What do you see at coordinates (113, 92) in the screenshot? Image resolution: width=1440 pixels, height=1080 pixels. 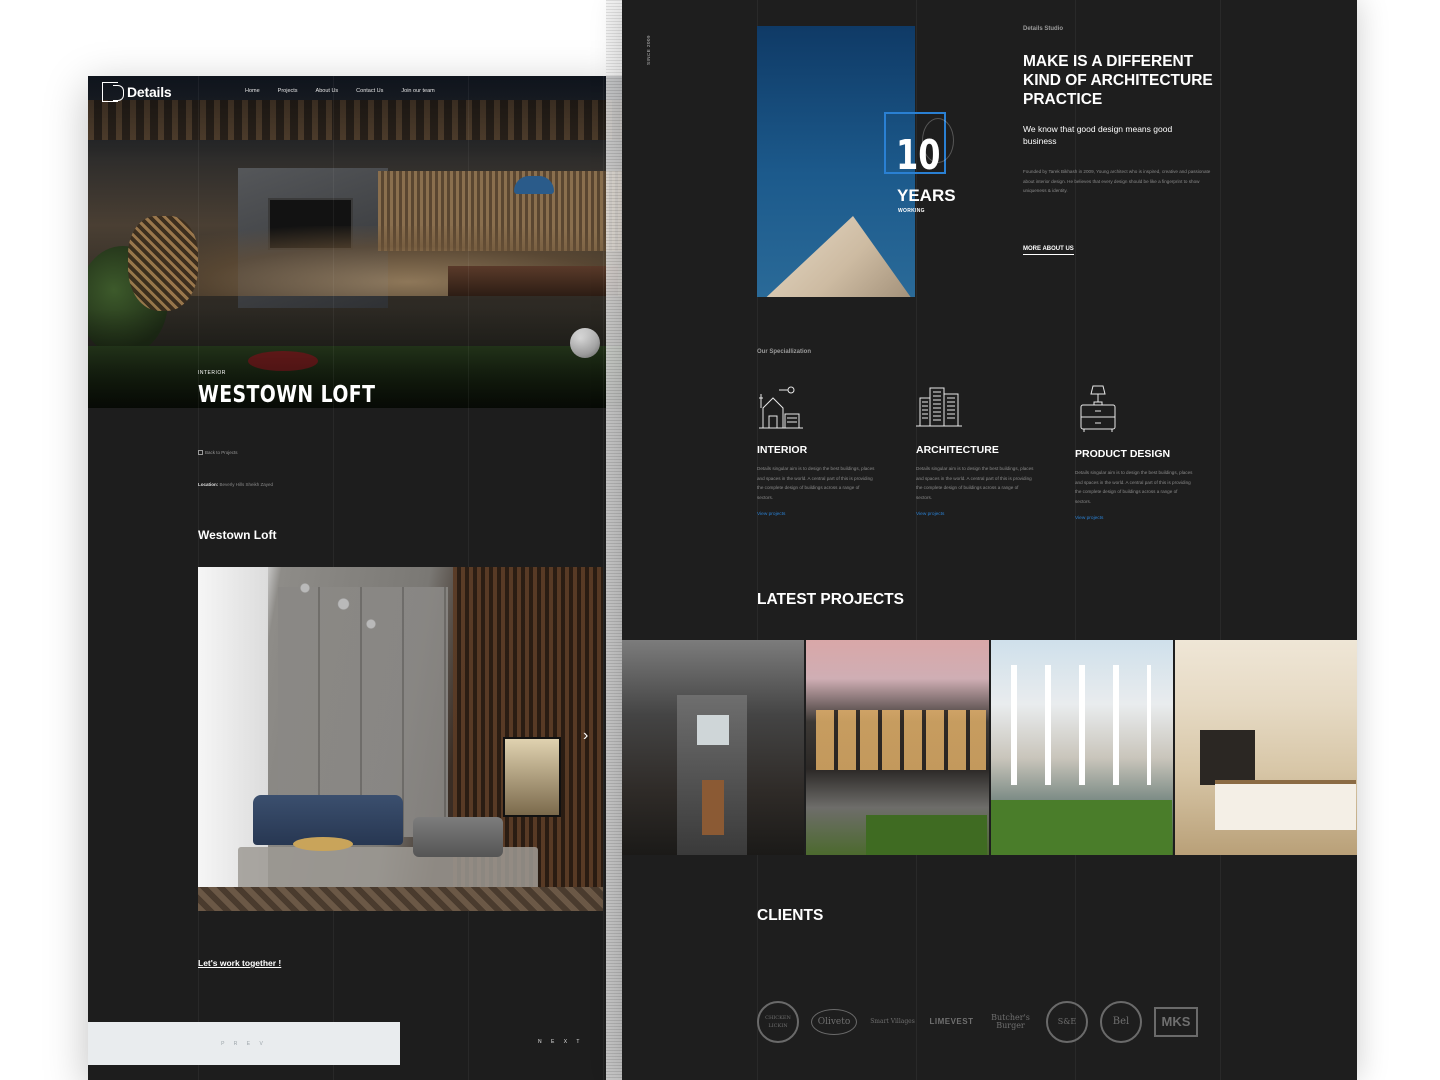 I see `logo-mark-icon` at bounding box center [113, 92].